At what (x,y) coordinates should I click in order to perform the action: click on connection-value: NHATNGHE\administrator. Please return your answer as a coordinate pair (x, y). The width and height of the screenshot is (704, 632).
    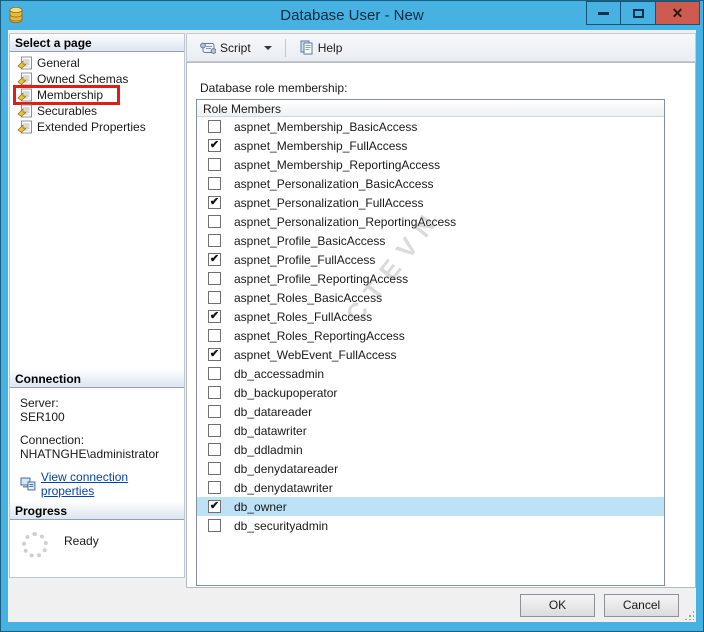
    Looking at the image, I should click on (90, 453).